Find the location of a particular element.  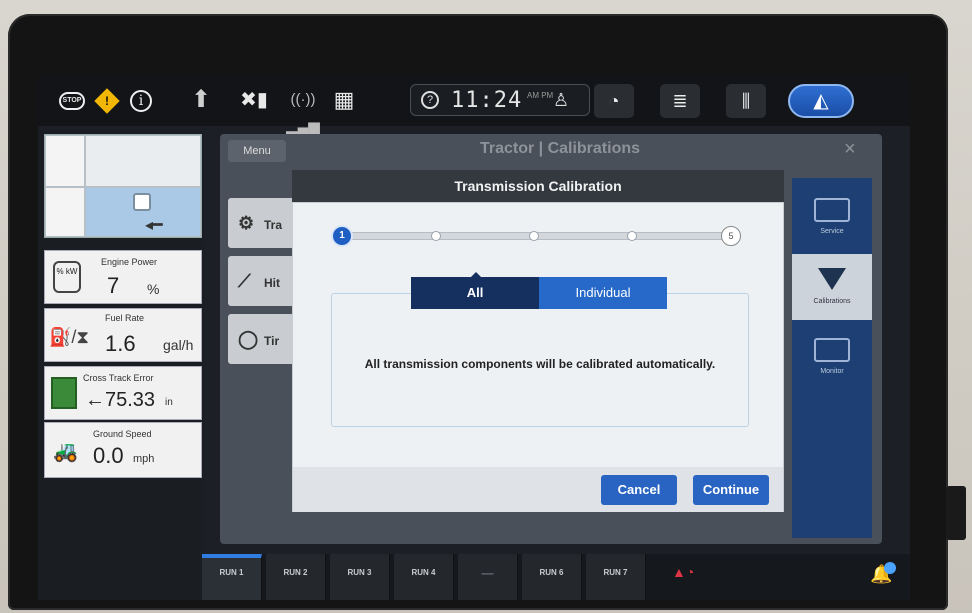

segment-individual: Individual is located at coordinates (603, 293).